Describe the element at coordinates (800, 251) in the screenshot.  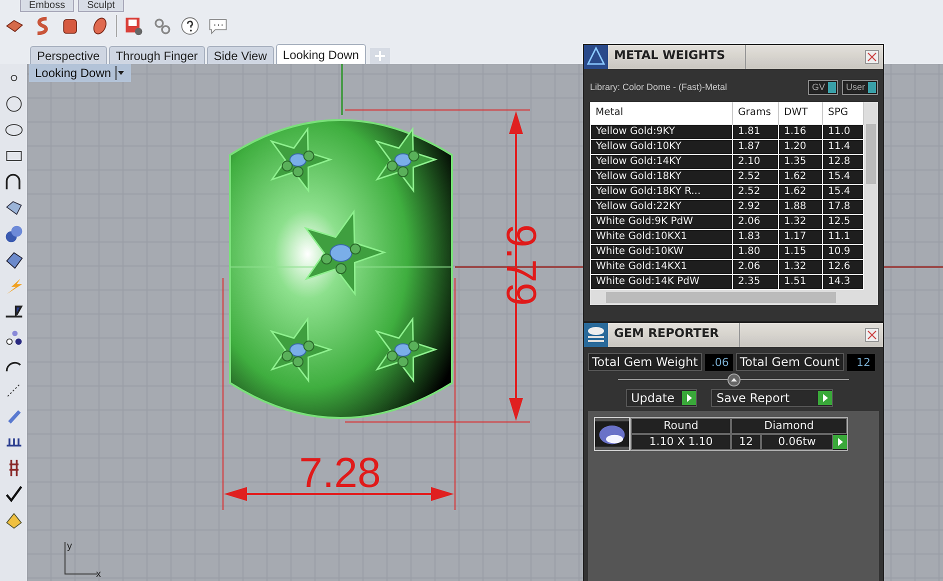
I see `table-cell: 1.15` at that location.